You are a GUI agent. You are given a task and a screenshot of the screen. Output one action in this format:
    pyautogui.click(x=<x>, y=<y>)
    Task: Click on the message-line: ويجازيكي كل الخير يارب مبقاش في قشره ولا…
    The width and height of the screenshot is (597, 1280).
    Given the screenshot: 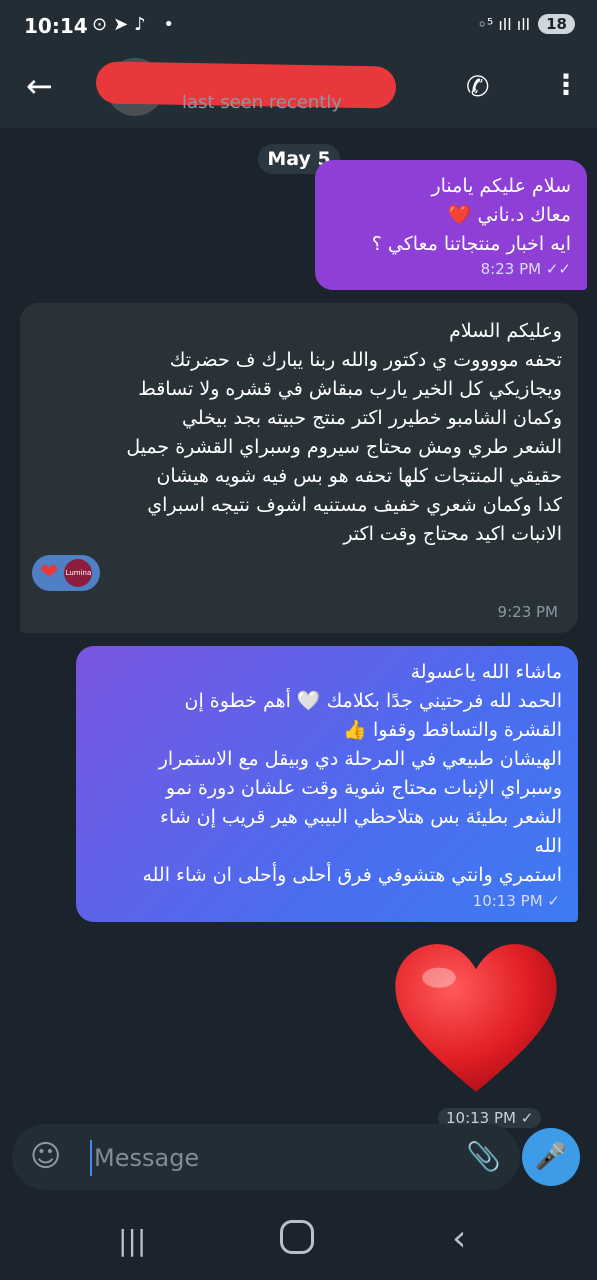 What is the action you would take?
    pyautogui.click(x=350, y=389)
    